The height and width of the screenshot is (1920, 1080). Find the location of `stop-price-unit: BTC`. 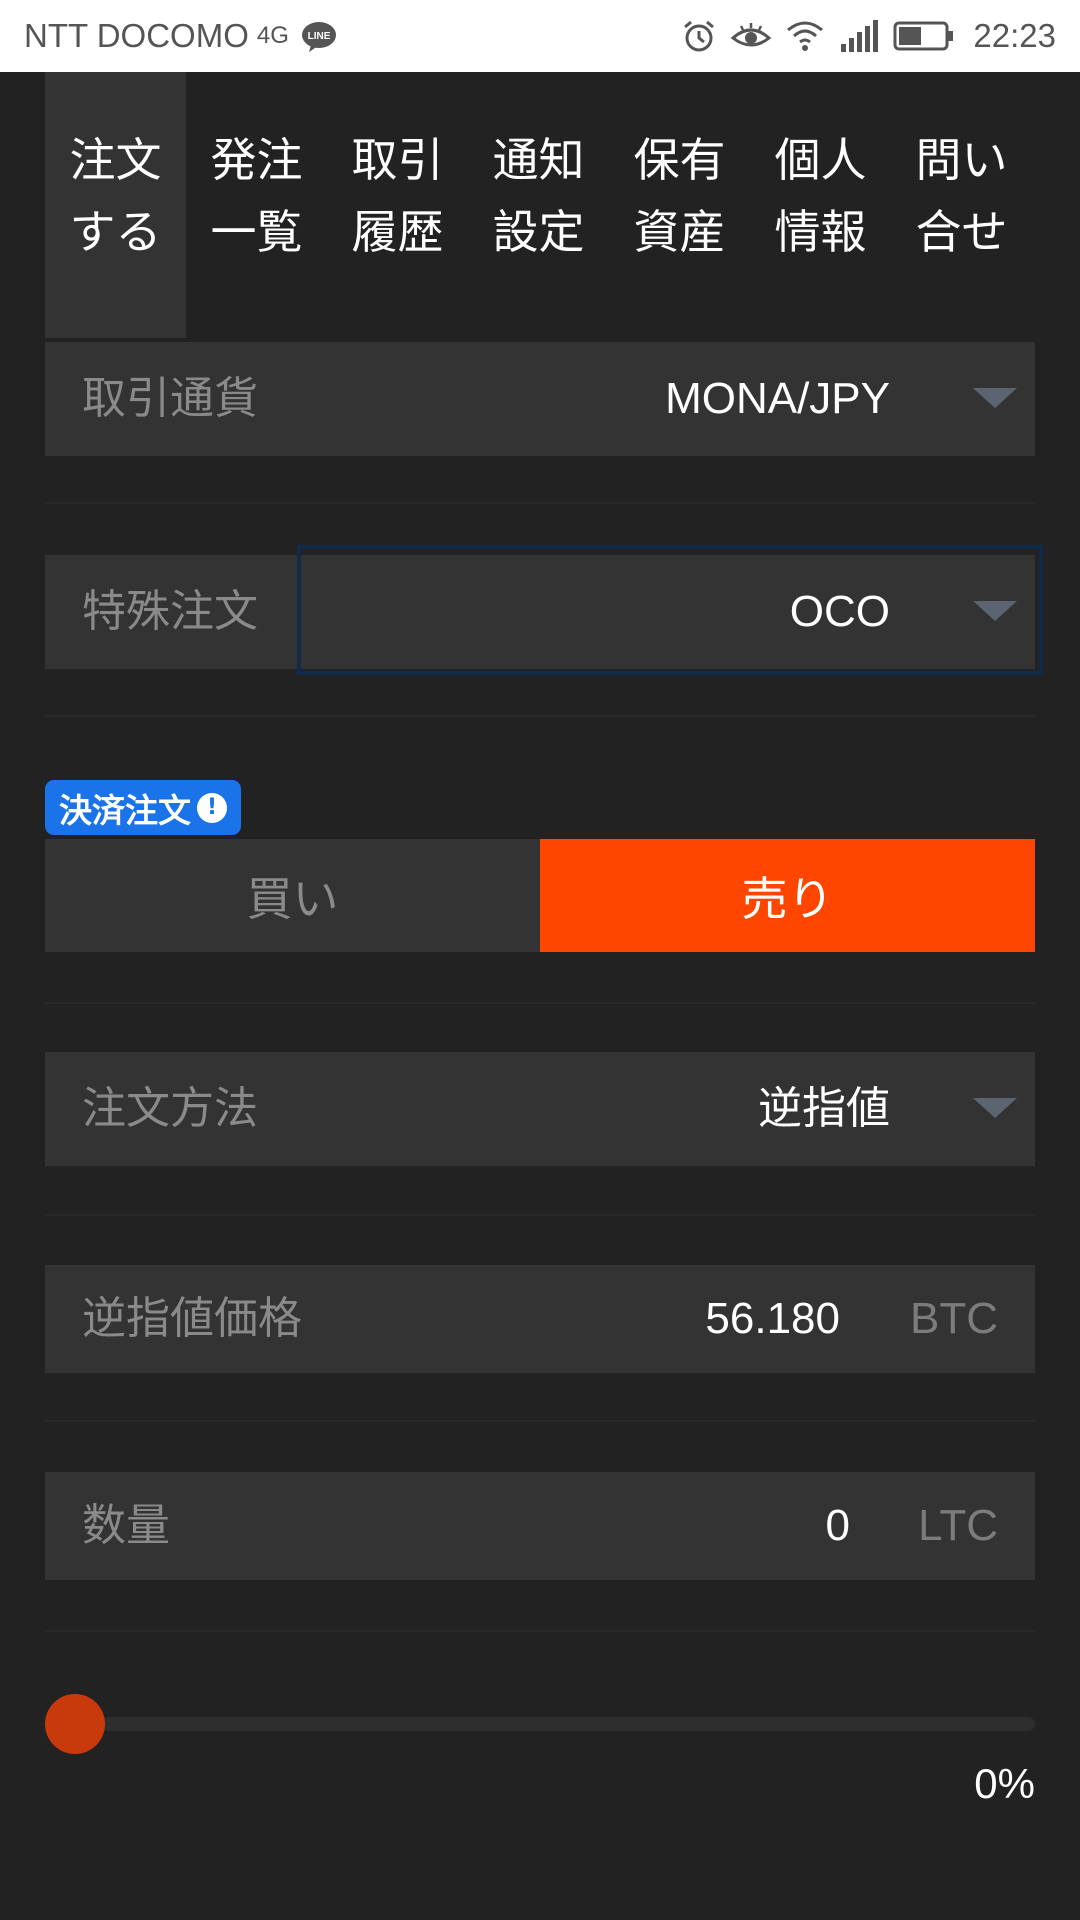

stop-price-unit: BTC is located at coordinates (954, 1318).